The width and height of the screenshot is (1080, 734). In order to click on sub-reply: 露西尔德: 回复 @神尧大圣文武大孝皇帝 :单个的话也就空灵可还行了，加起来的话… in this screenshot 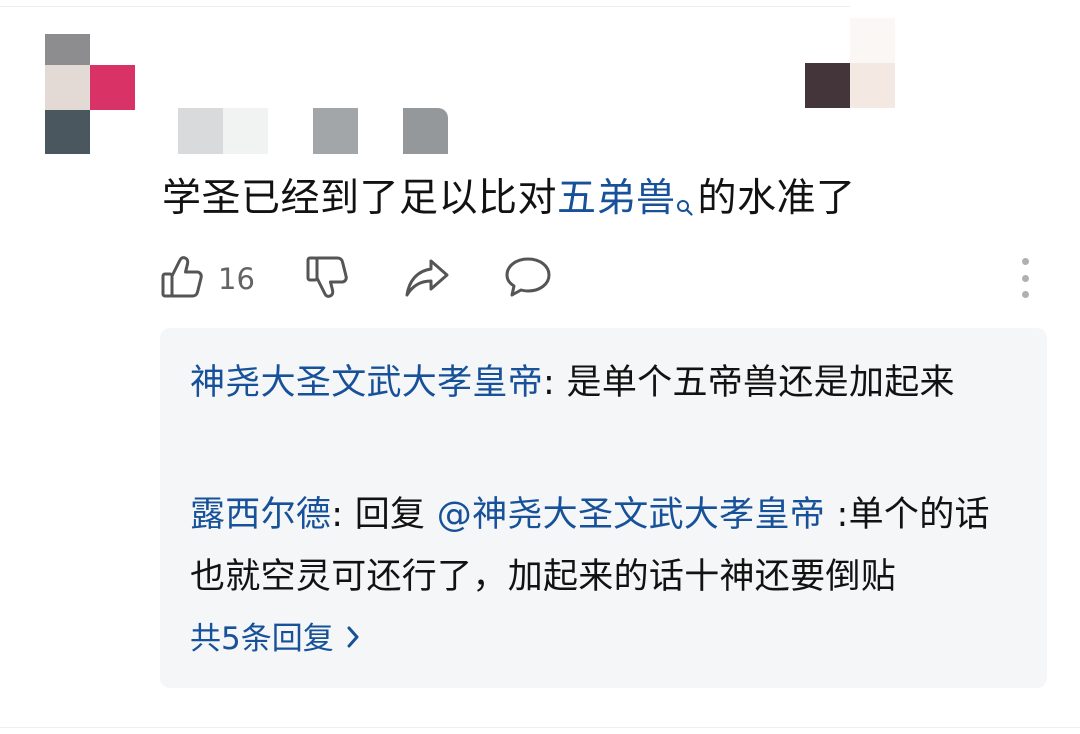, I will do `click(600, 546)`.